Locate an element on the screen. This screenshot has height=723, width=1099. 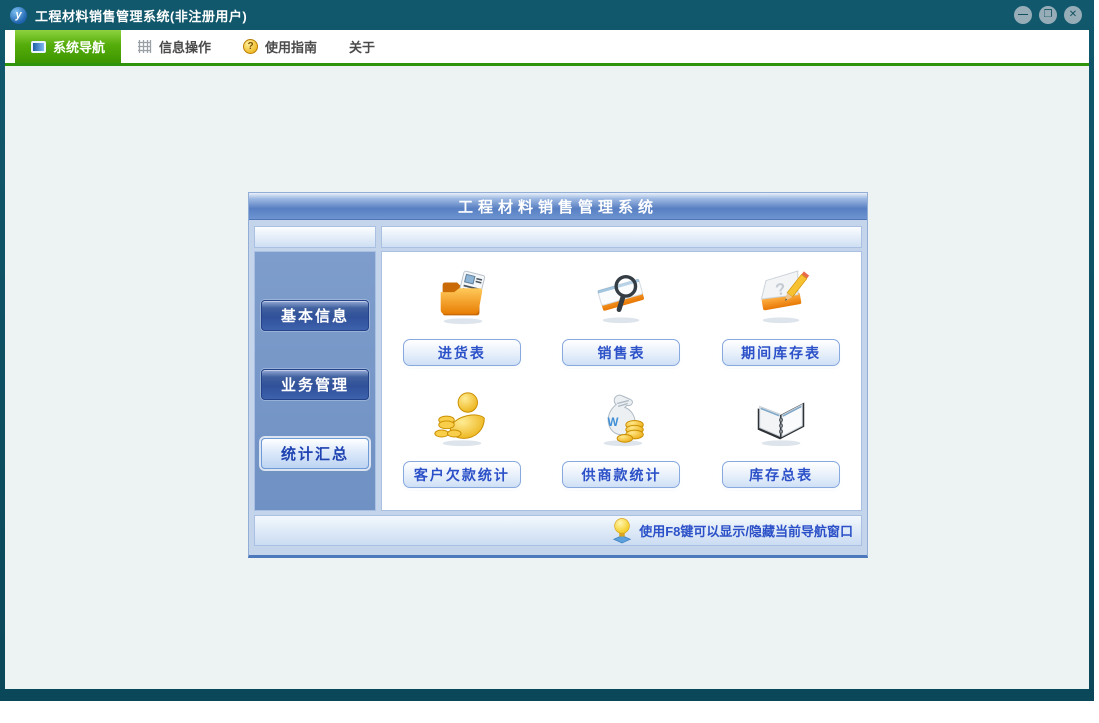
window-controls: — ❐ ✕ is located at coordinates (1048, 15).